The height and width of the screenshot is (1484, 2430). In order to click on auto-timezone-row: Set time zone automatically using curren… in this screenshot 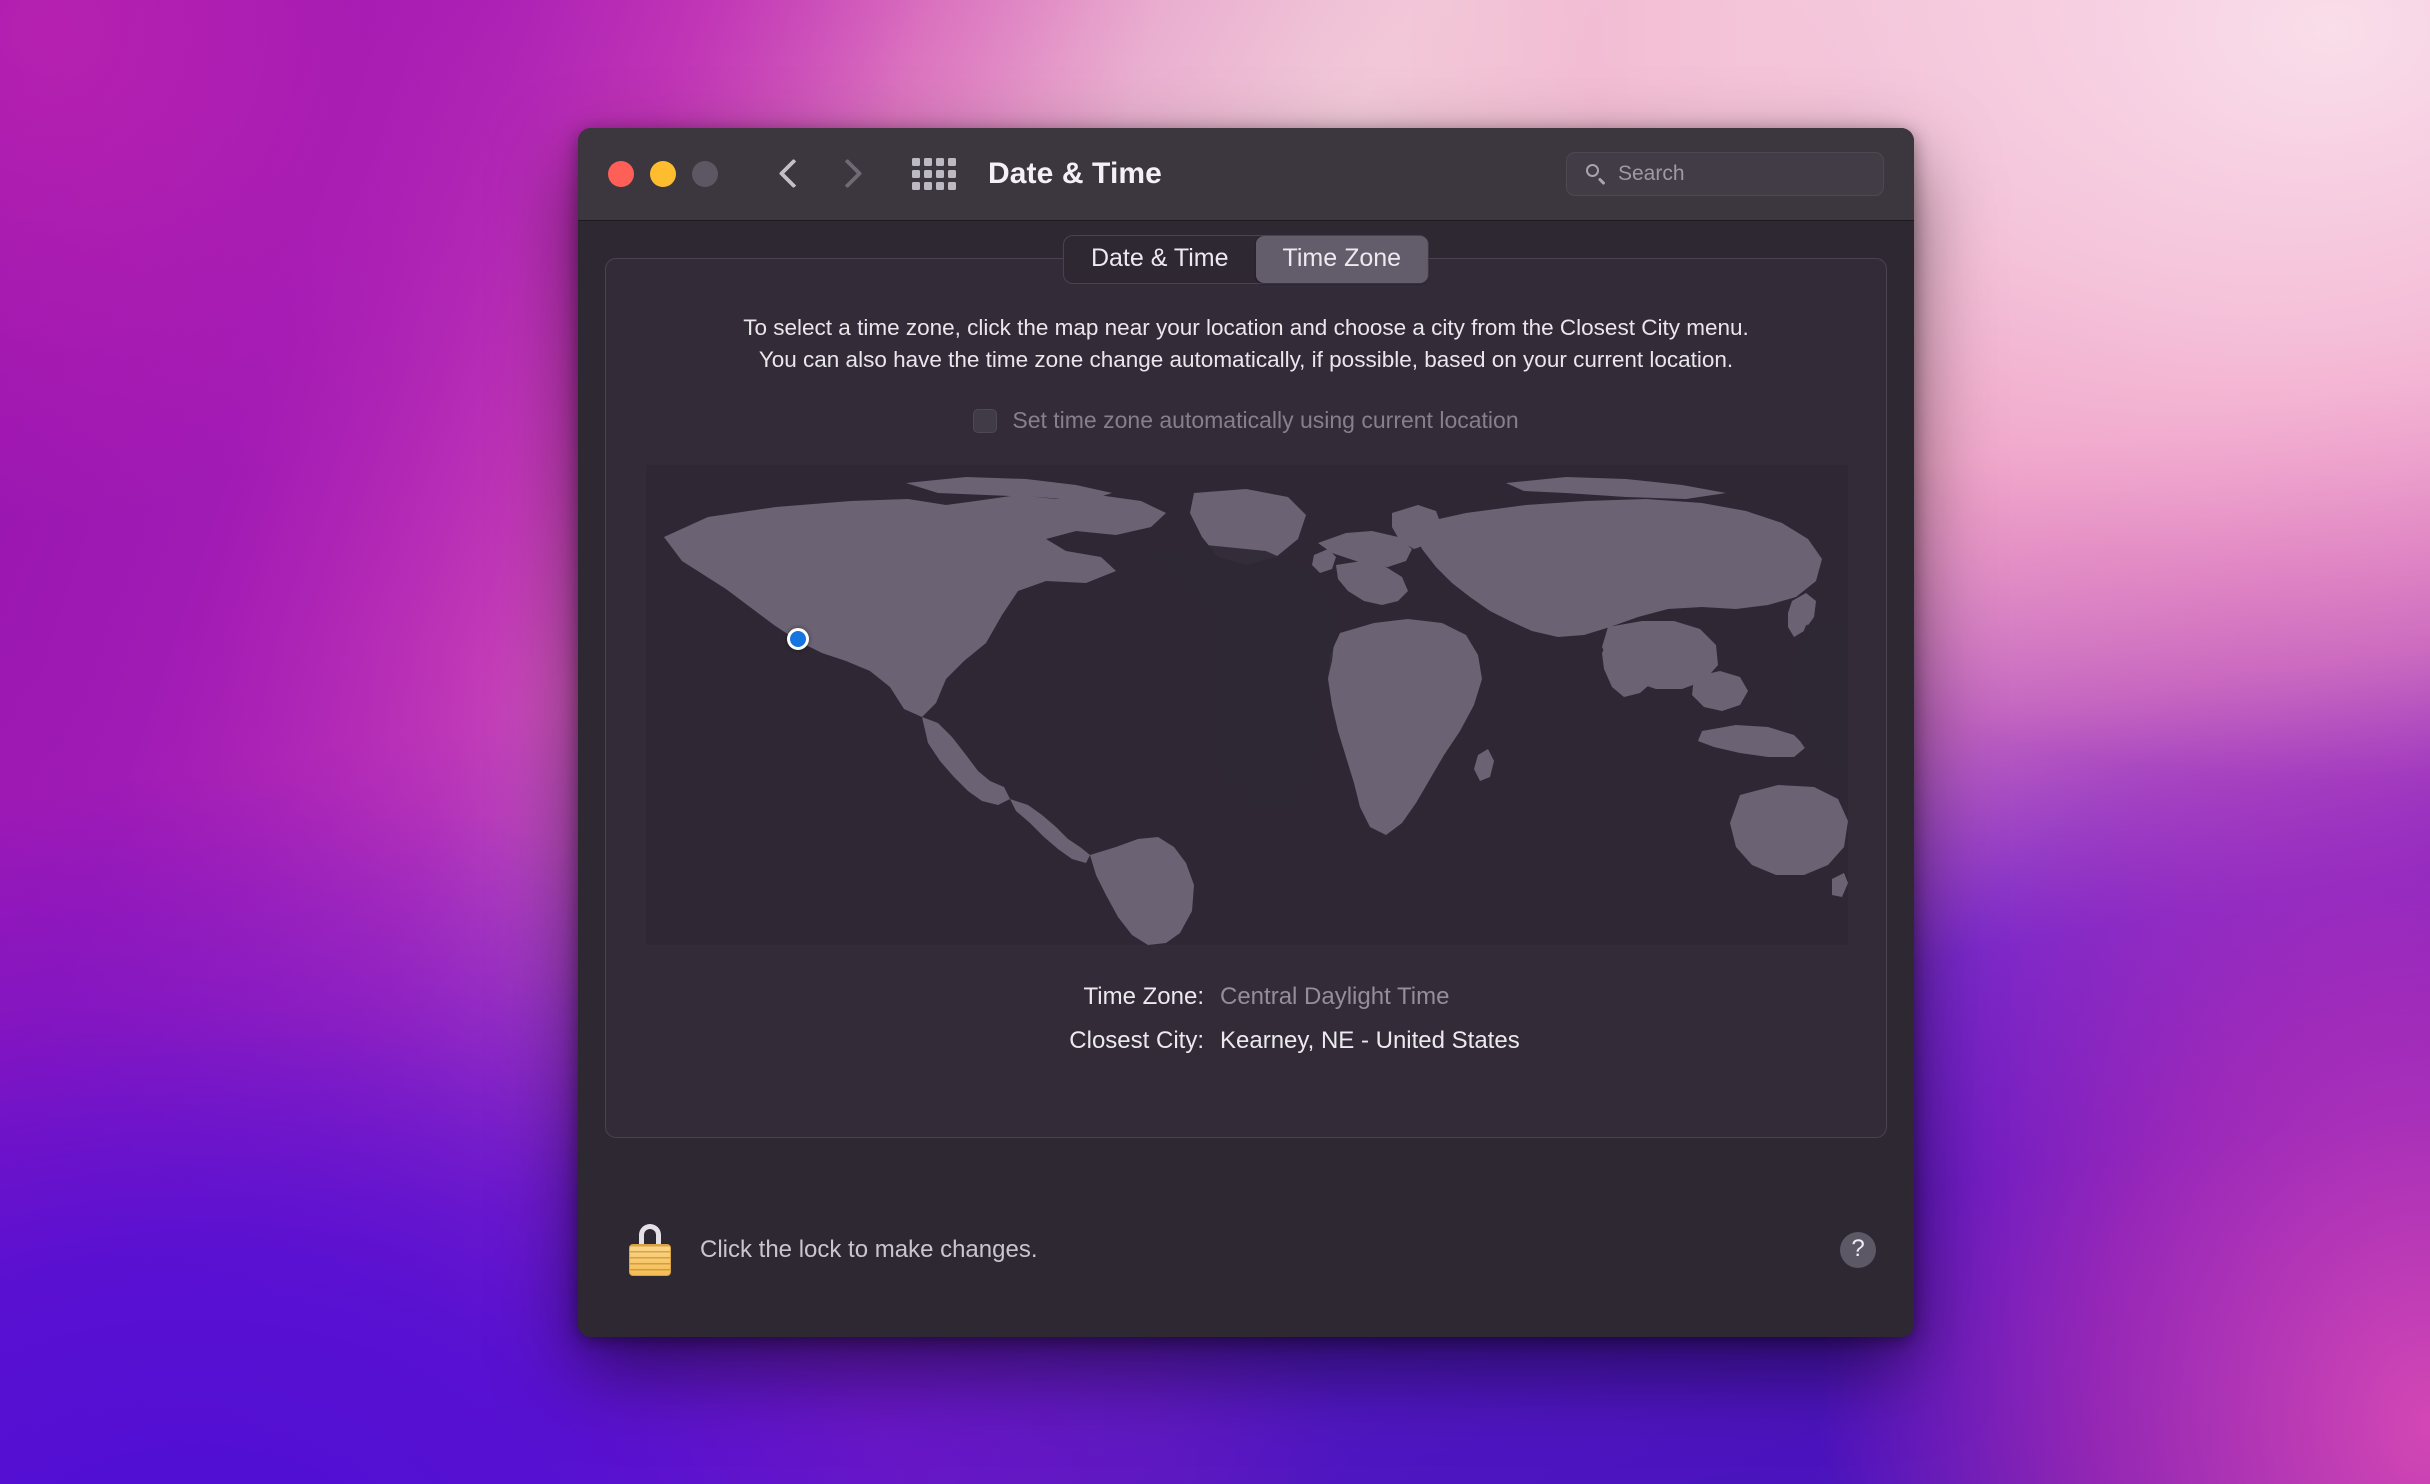, I will do `click(1246, 420)`.